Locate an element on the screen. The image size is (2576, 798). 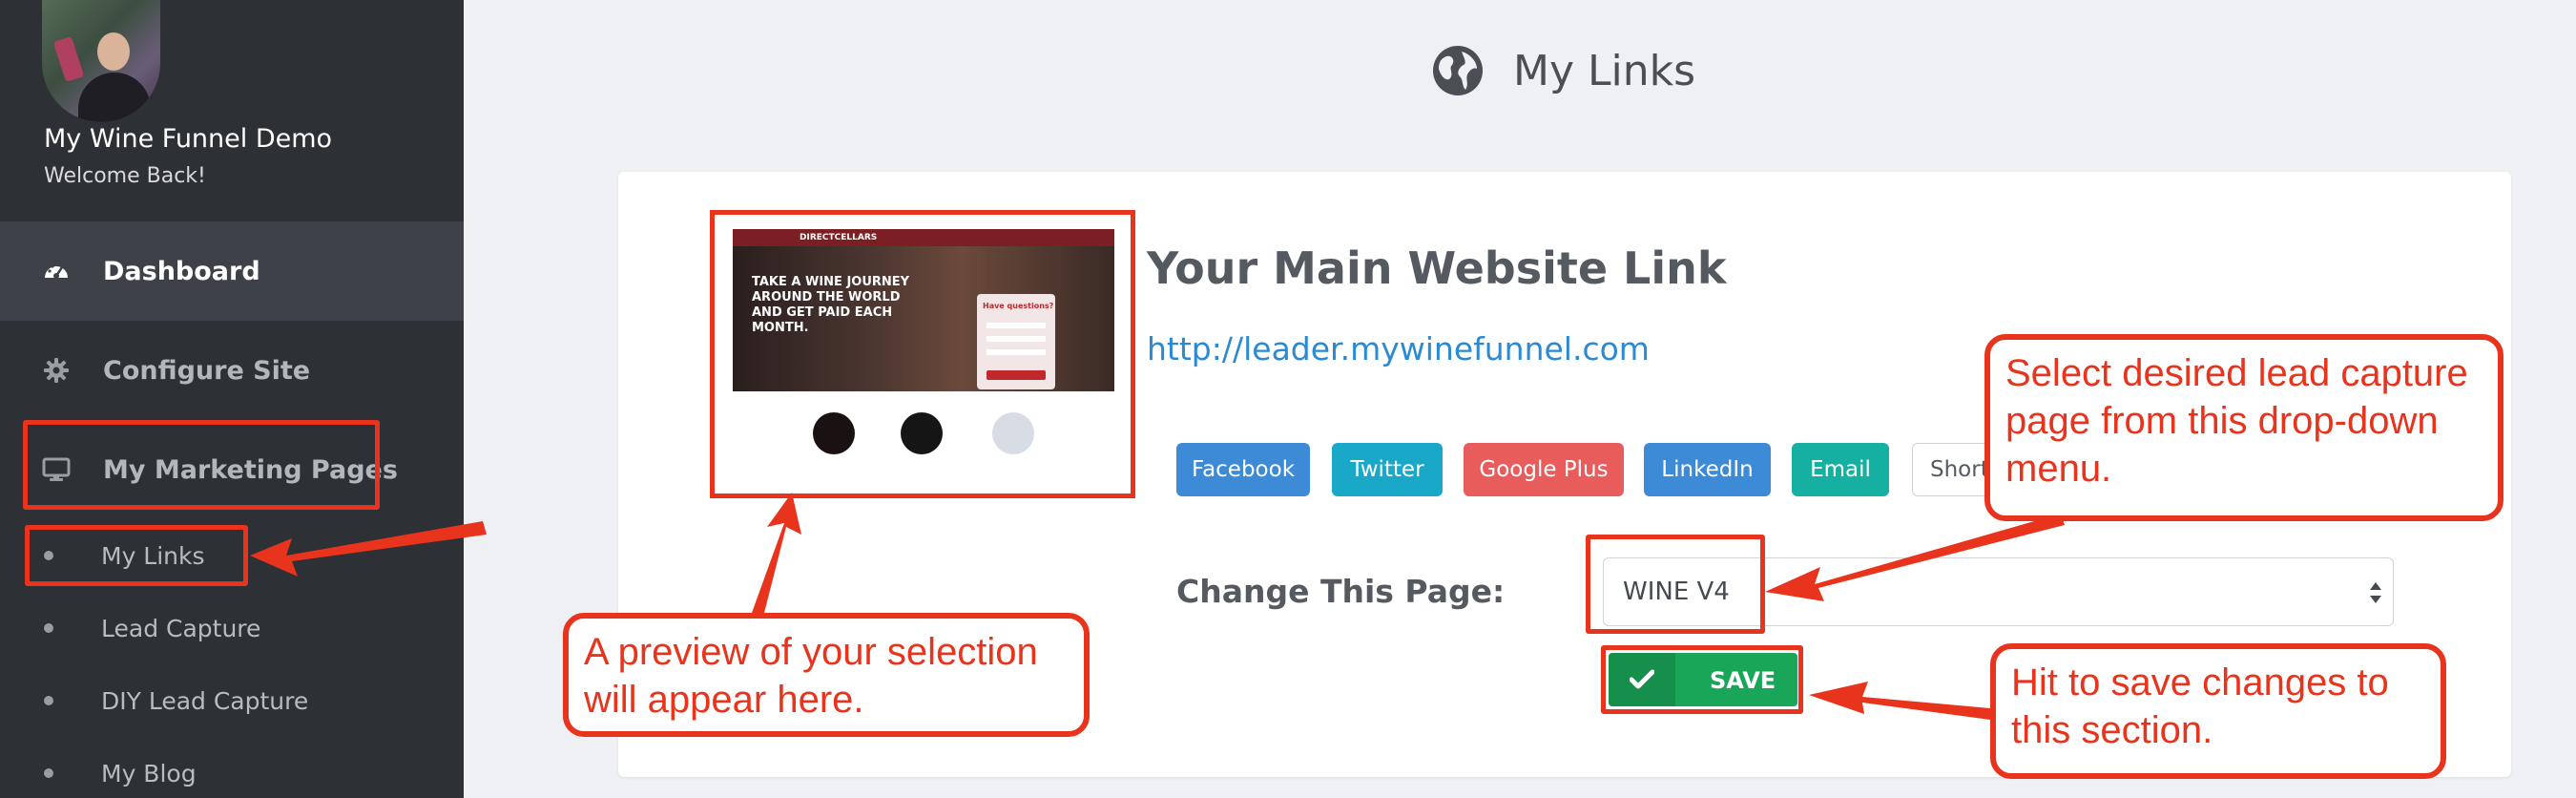
highlight-save-button is located at coordinates (1702, 680).